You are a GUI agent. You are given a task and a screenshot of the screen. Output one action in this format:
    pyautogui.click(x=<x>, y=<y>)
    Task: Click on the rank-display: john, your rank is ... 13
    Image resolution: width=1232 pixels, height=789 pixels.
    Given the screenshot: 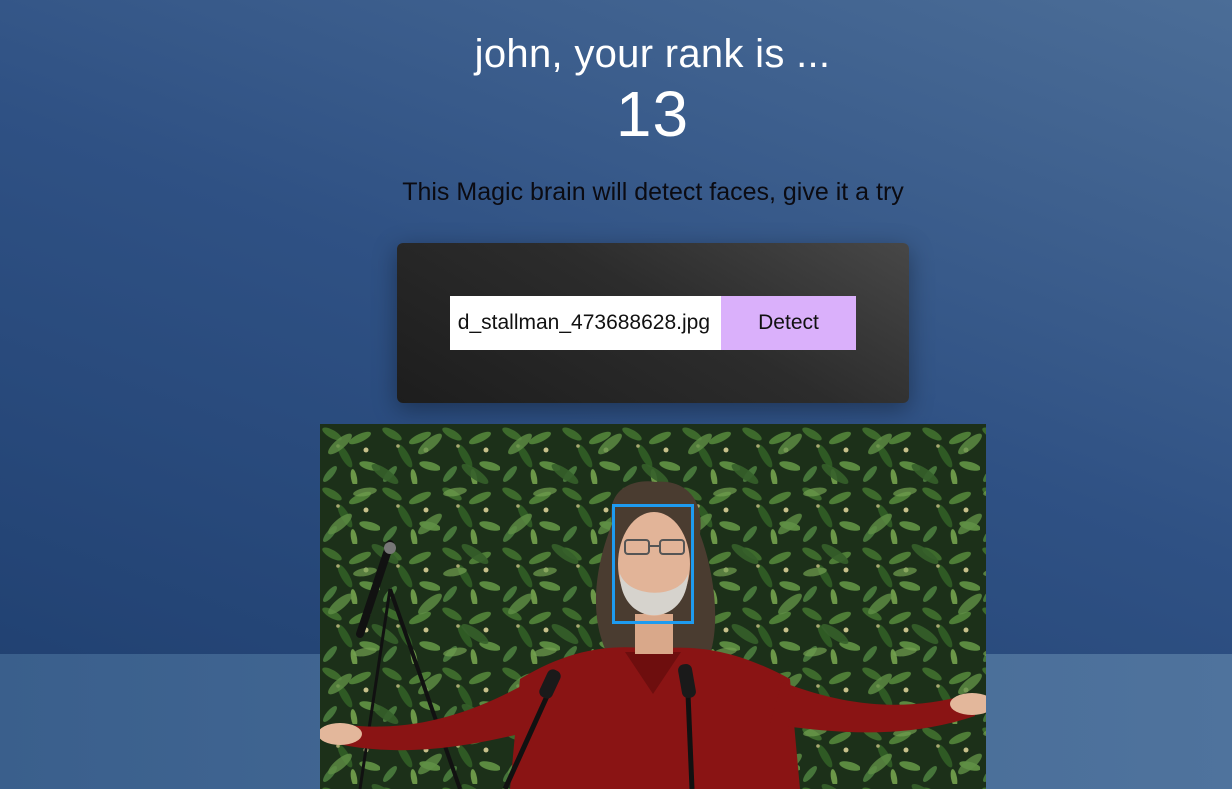 What is the action you would take?
    pyautogui.click(x=616, y=89)
    